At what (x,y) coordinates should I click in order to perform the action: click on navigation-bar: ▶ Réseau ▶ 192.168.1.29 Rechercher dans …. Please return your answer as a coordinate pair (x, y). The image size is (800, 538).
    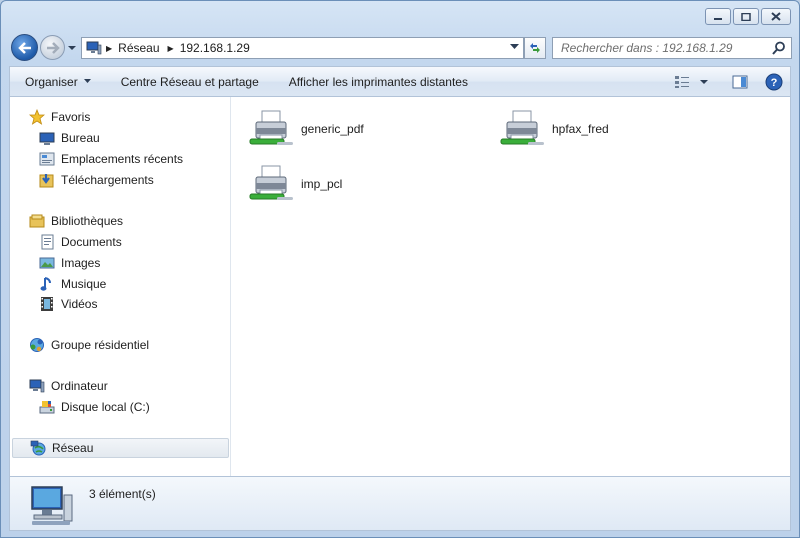
    Looking at the image, I should click on (400, 48).